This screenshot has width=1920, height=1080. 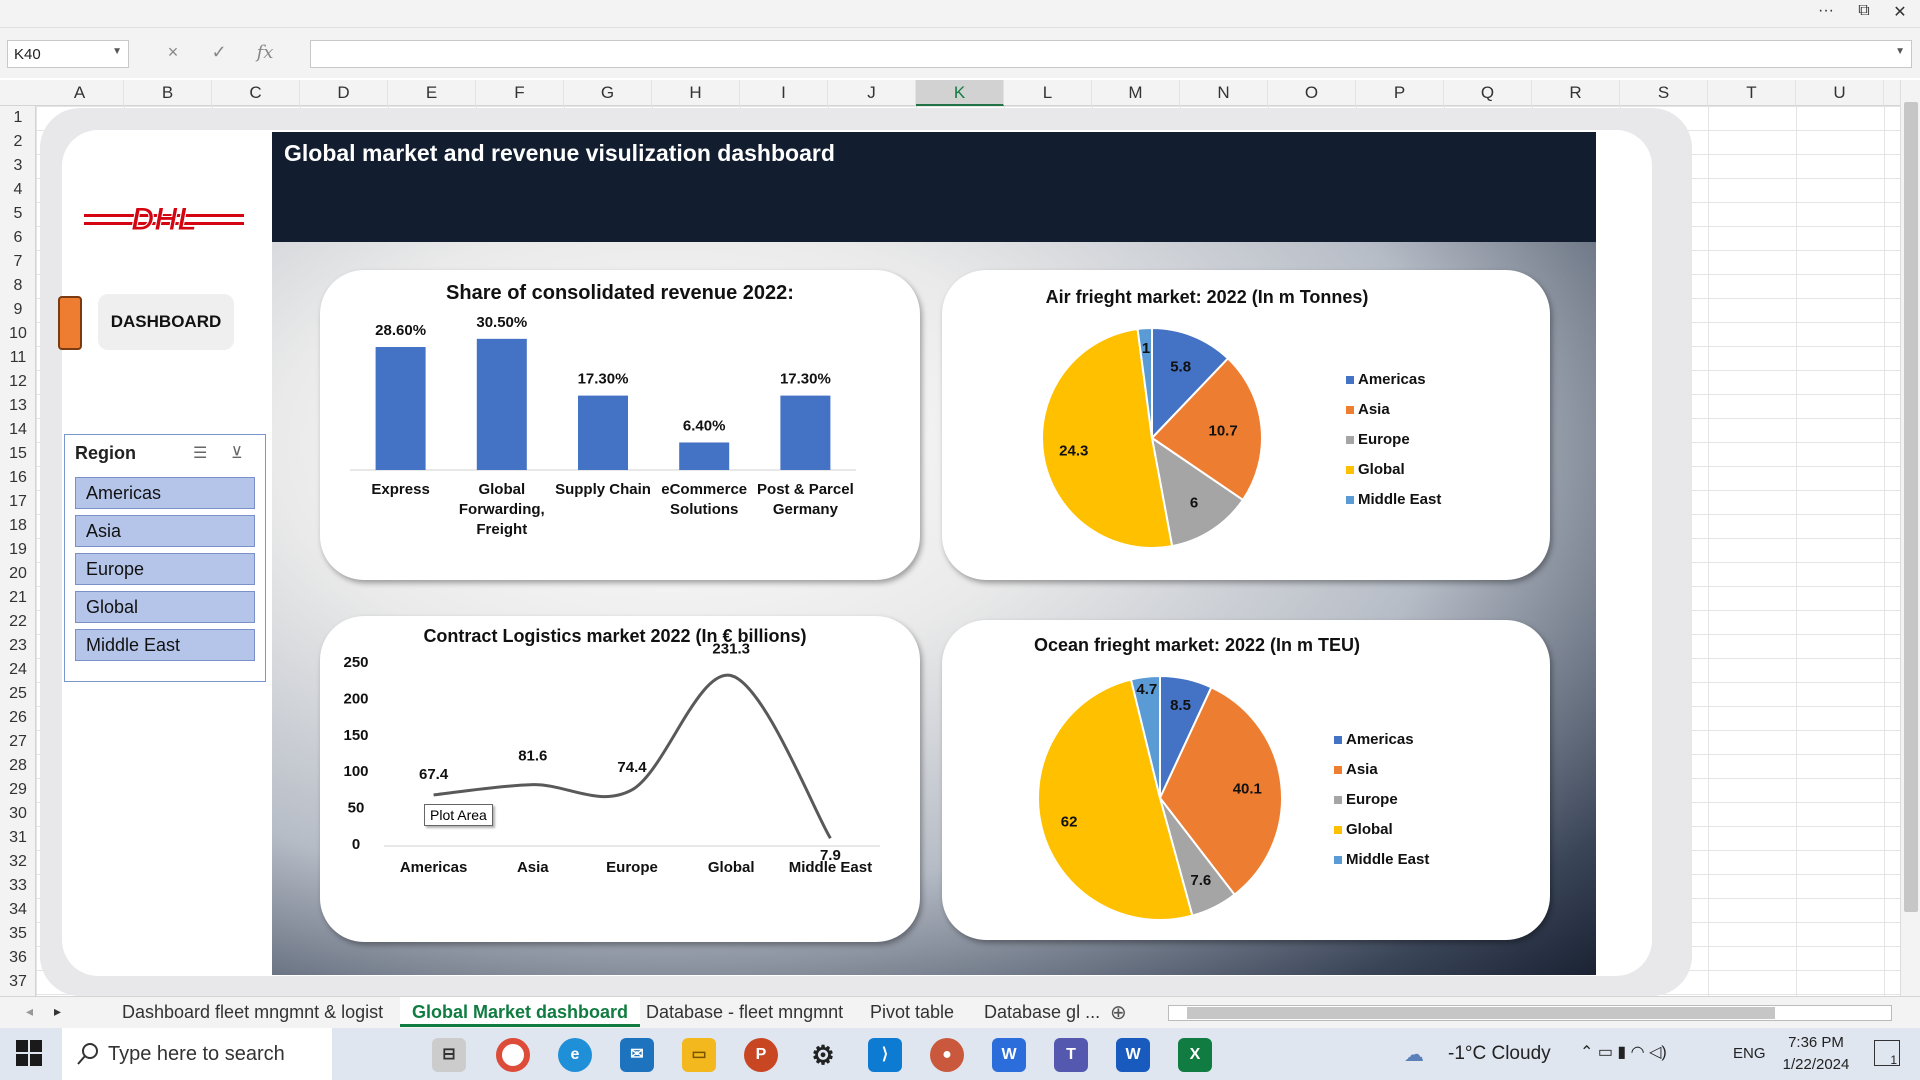 What do you see at coordinates (885, 1055) in the screenshot?
I see `vscode-icon: ⟩` at bounding box center [885, 1055].